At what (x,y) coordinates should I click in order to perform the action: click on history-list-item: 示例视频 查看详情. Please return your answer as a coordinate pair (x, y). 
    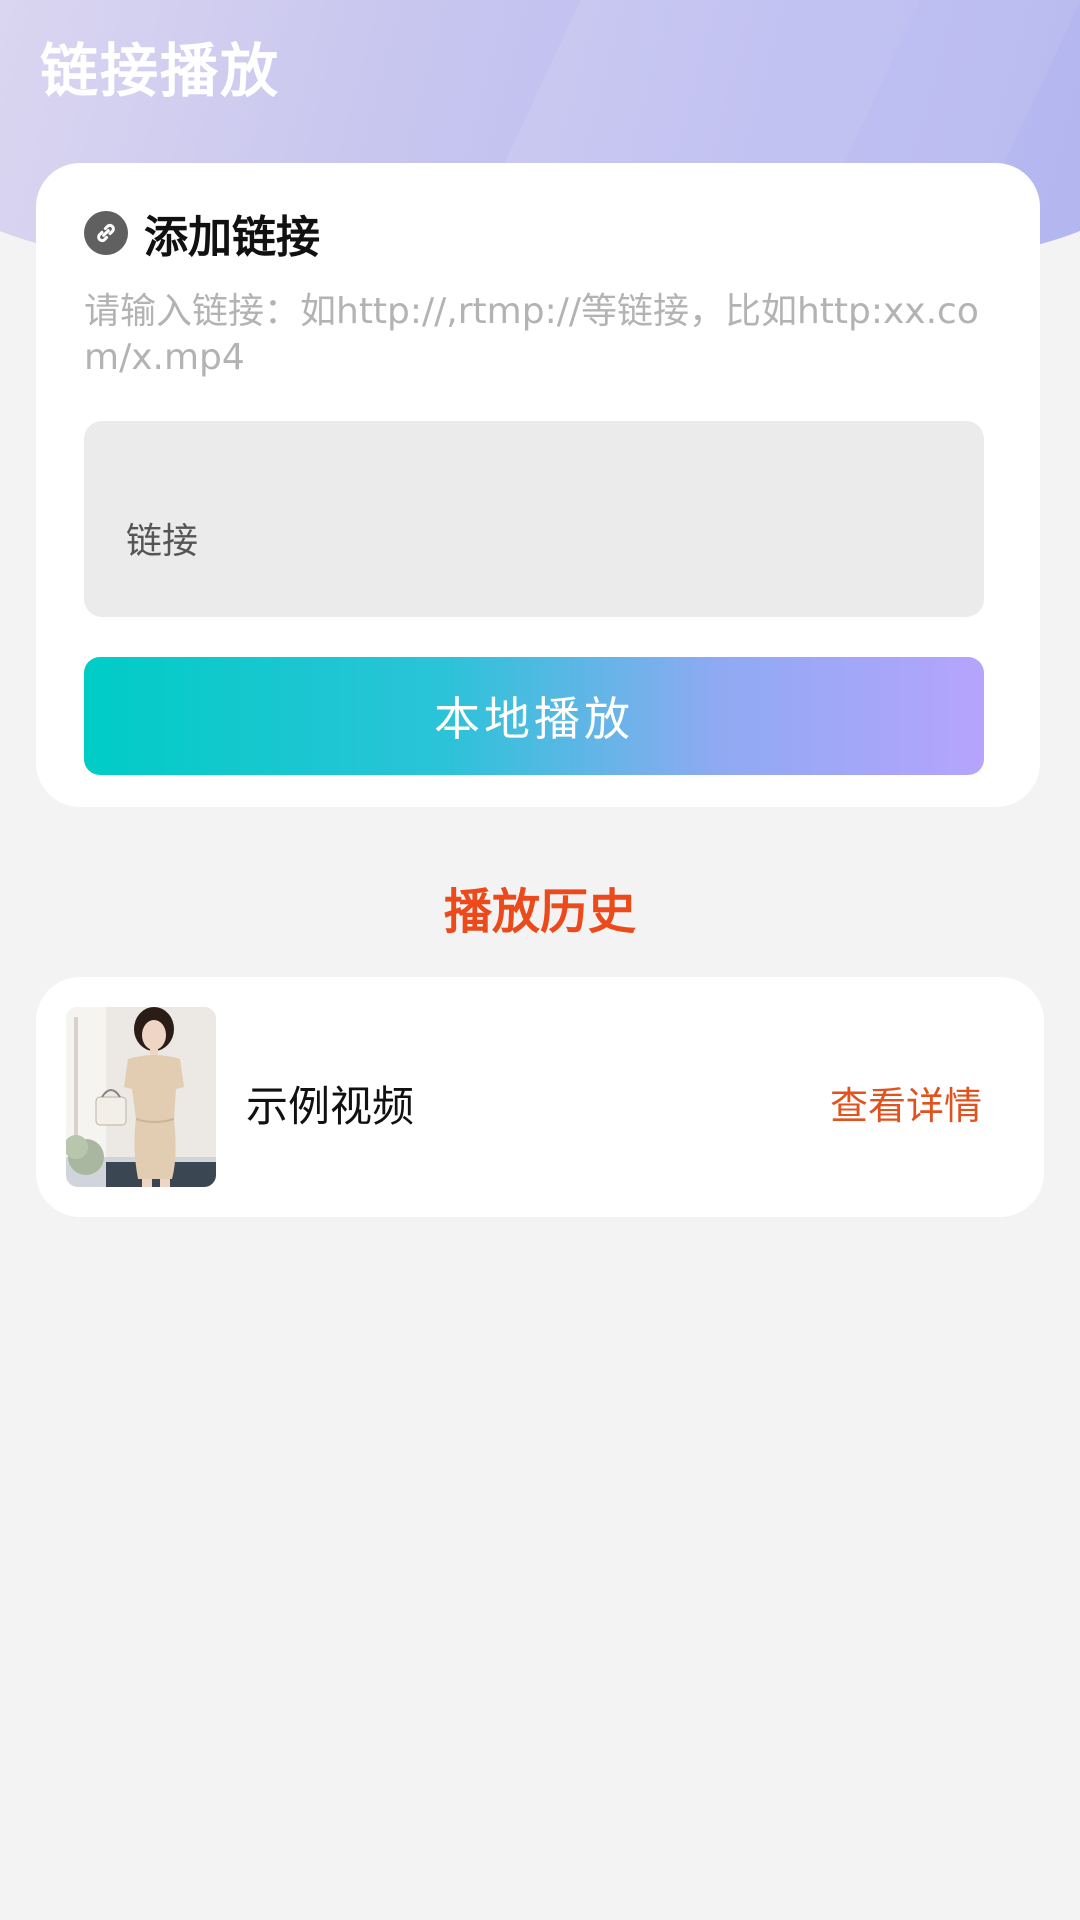
    Looking at the image, I should click on (540, 1097).